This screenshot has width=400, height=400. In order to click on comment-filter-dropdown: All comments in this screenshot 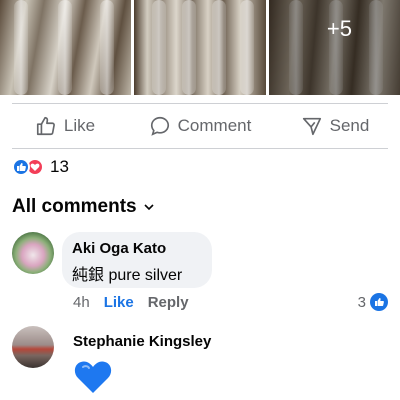, I will do `click(83, 207)`.